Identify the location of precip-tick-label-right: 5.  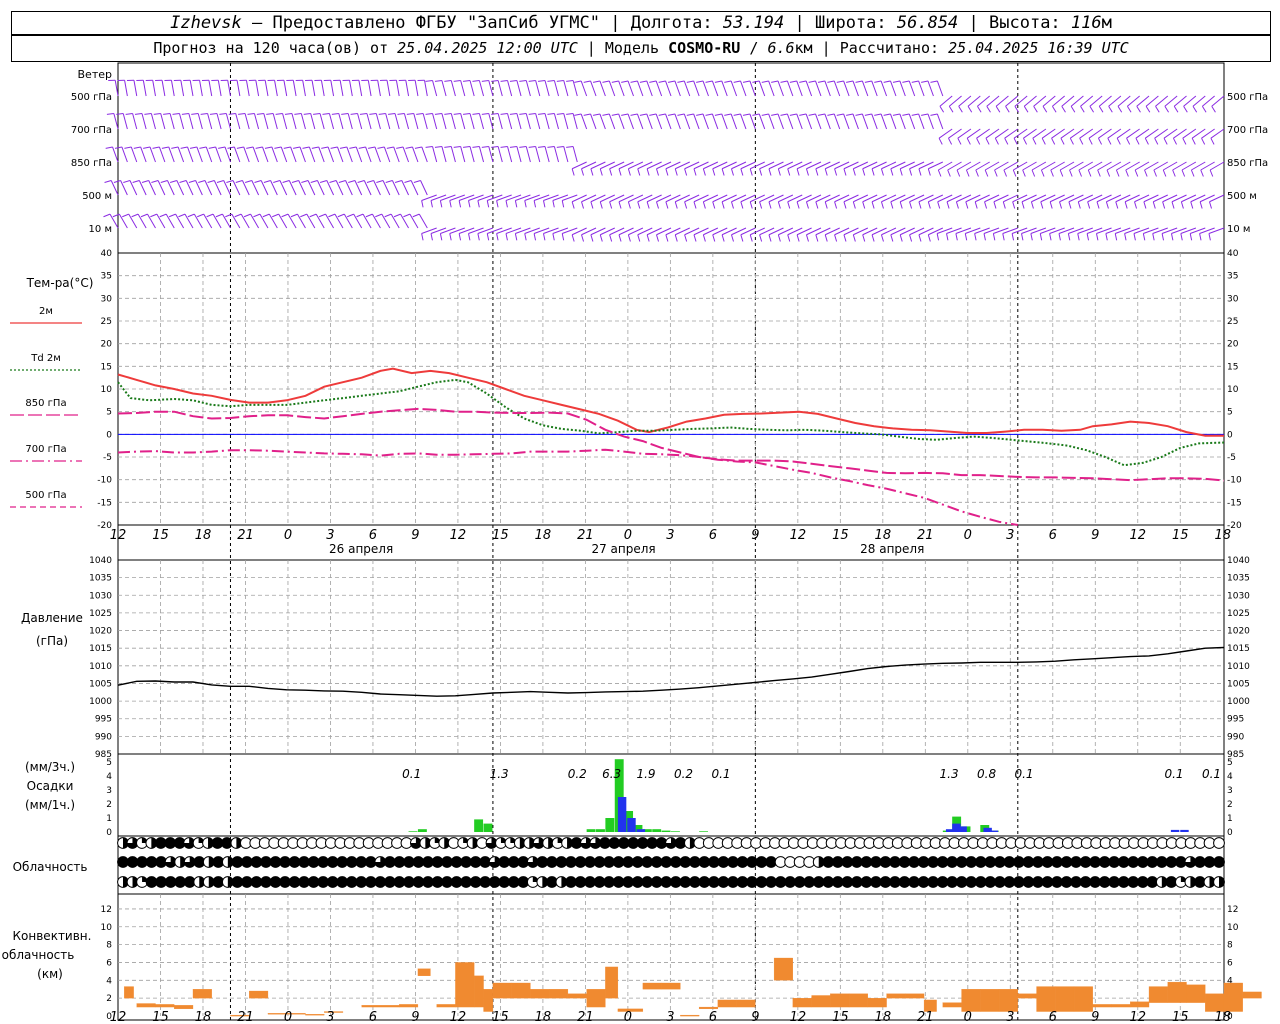
(1230, 763).